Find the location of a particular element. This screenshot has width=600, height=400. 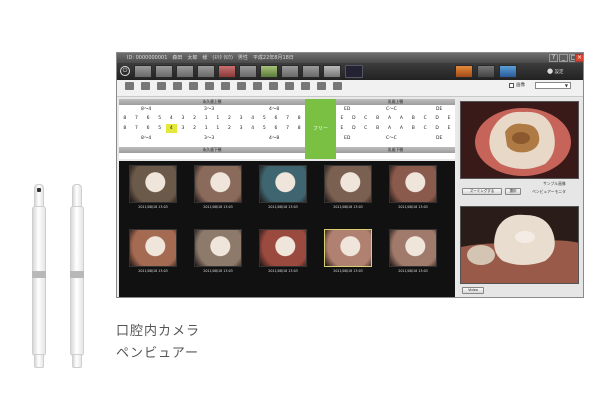

image-checkbox is located at coordinates (511, 85).